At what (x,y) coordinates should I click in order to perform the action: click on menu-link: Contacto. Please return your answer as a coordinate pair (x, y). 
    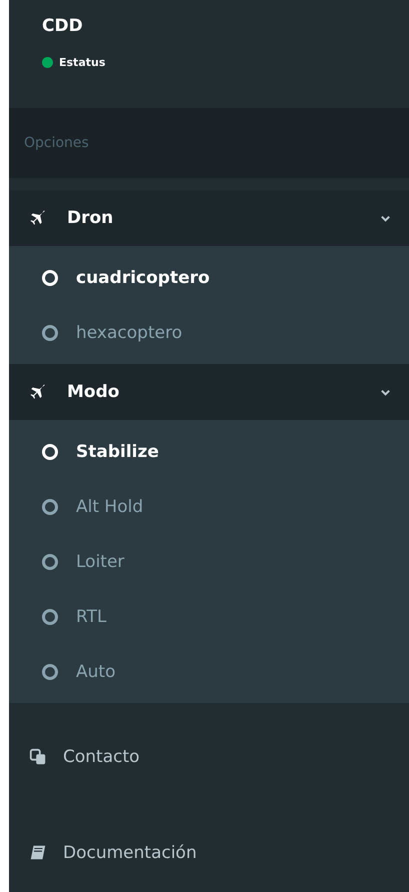
    Looking at the image, I should click on (209, 757).